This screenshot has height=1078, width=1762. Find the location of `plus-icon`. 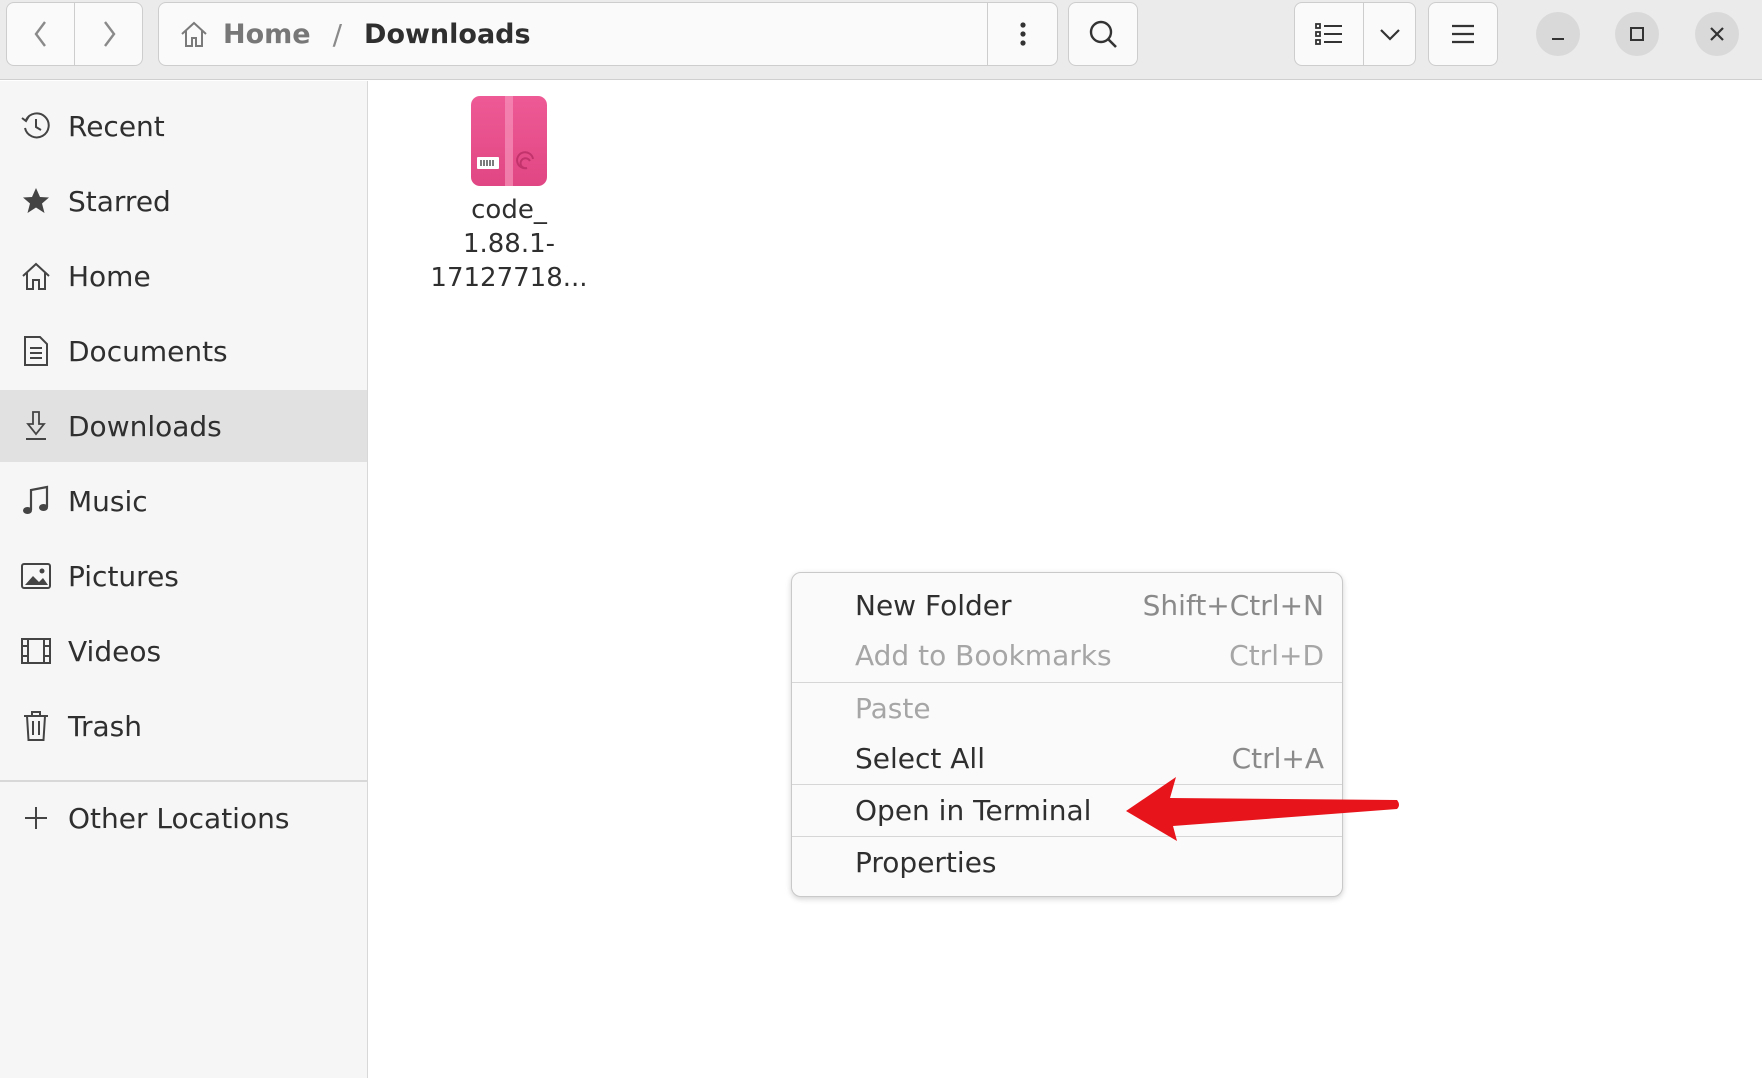

plus-icon is located at coordinates (36, 818).